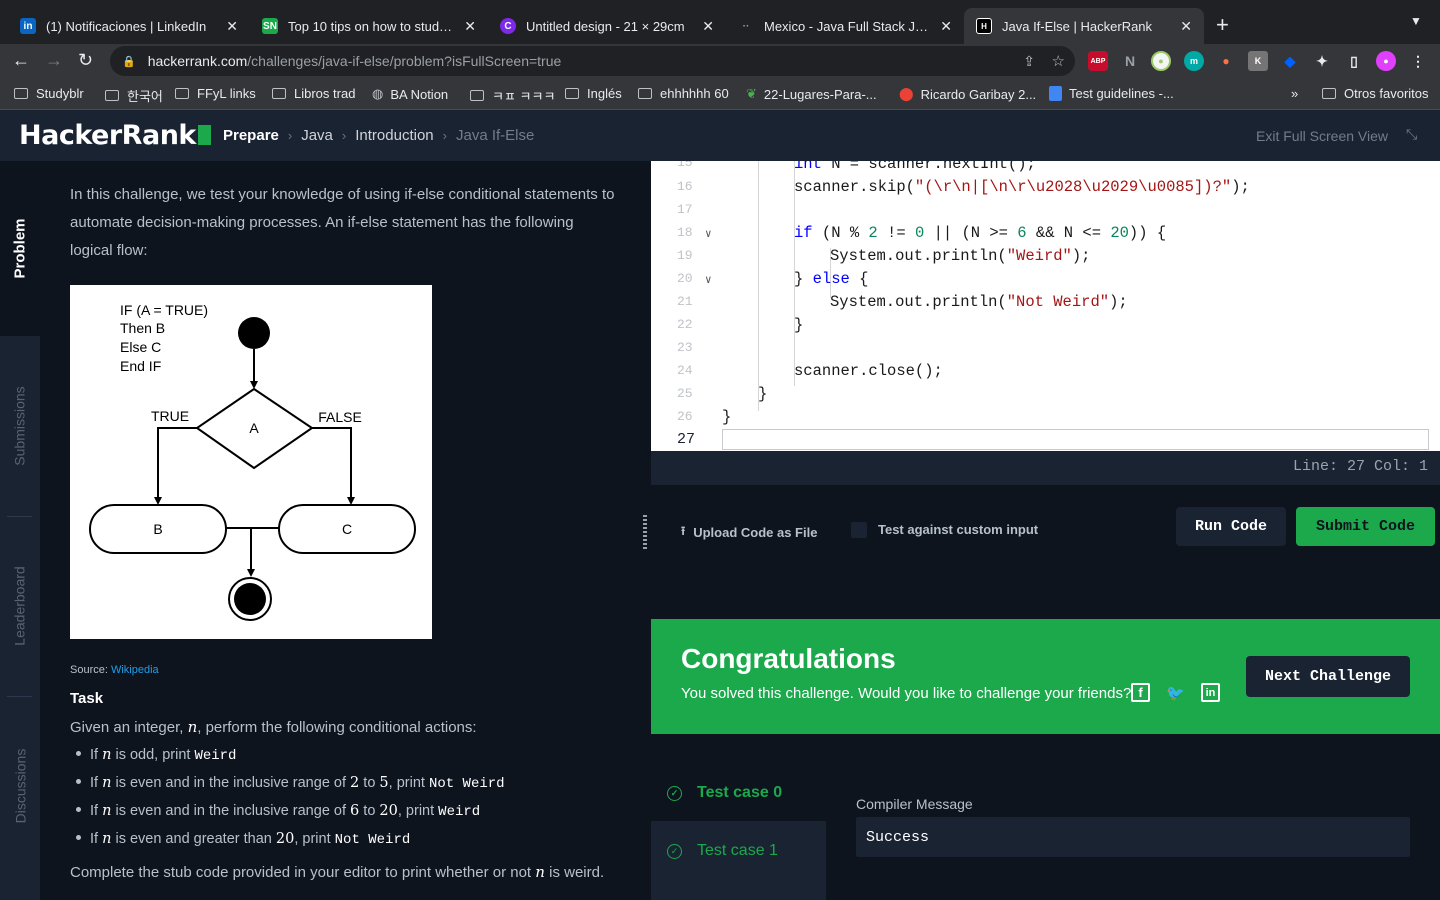  What do you see at coordinates (140, 366) in the screenshot?
I see `pseudo-line: End IF` at bounding box center [140, 366].